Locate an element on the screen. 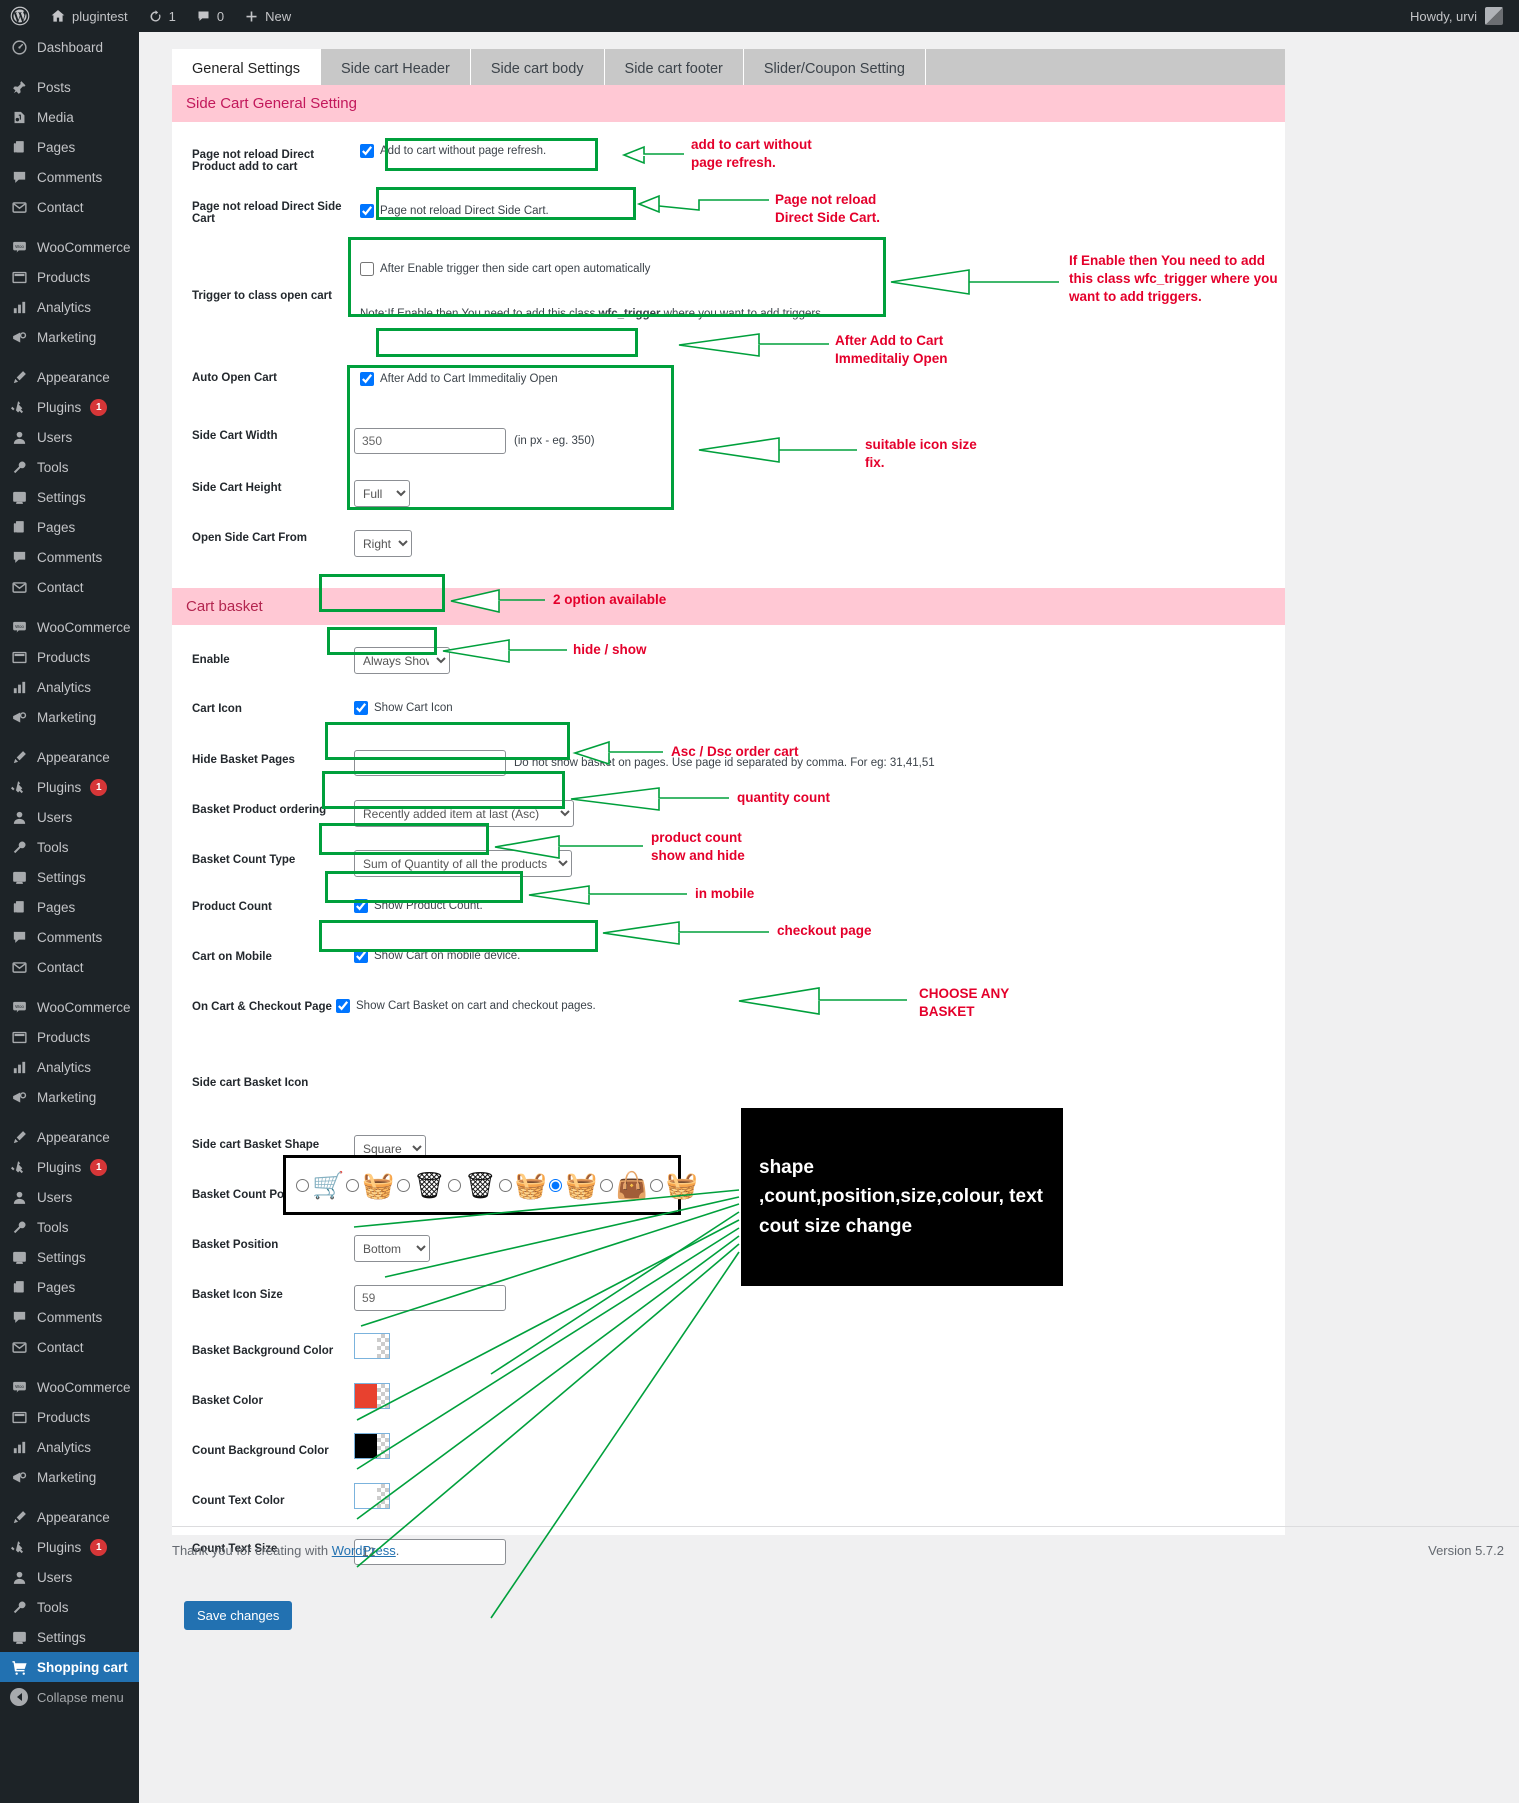  input-side-cart-width is located at coordinates (430, 441).